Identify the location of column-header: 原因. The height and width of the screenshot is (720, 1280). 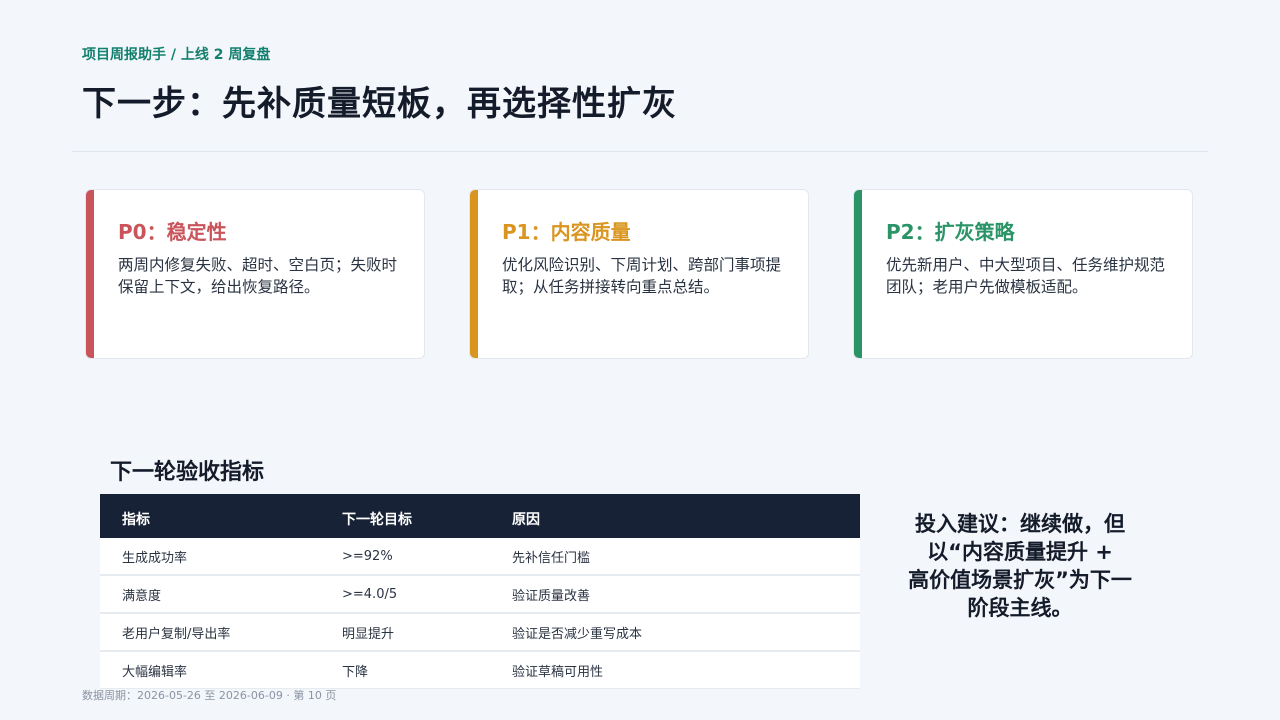
(675, 516).